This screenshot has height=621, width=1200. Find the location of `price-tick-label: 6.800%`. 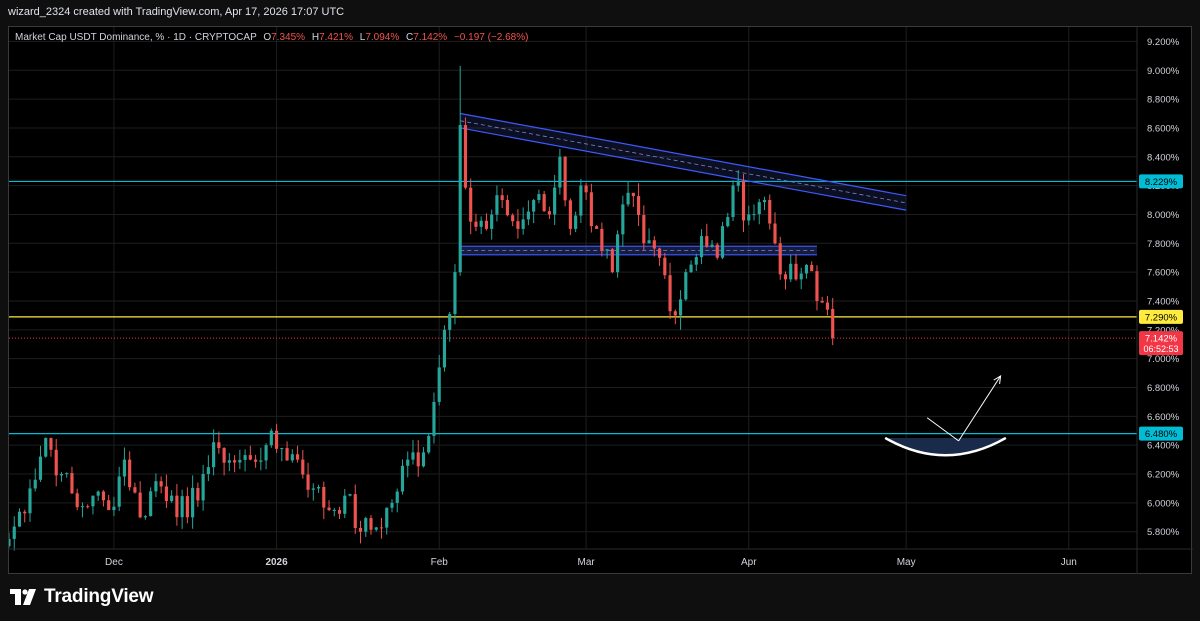

price-tick-label: 6.800% is located at coordinates (1163, 388).